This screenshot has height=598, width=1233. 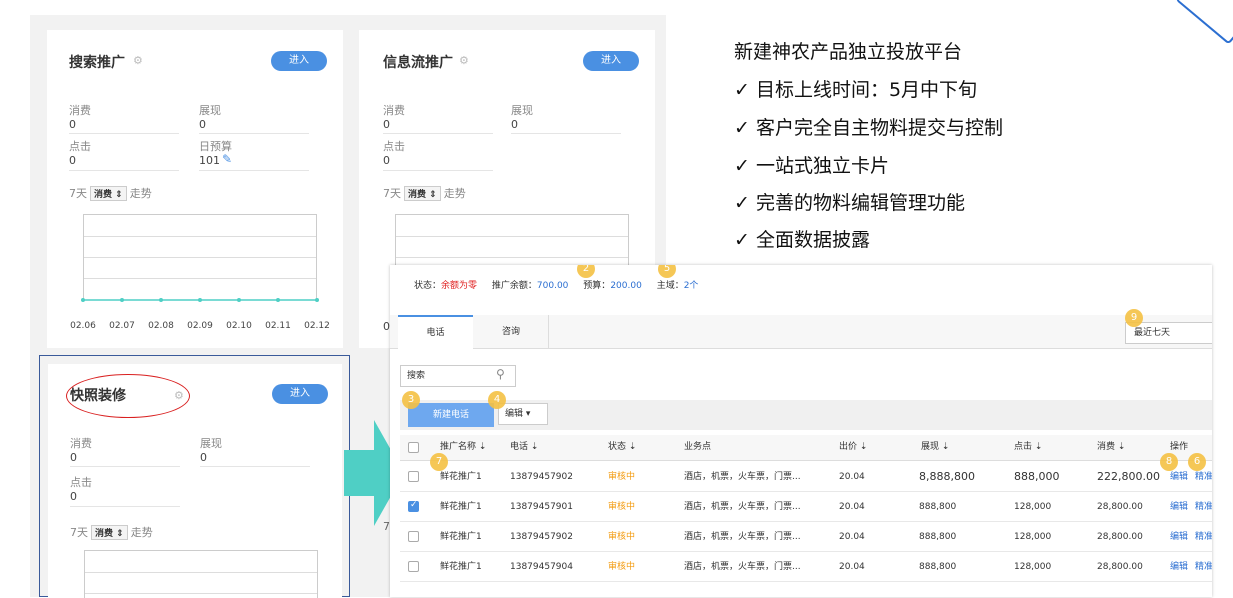 What do you see at coordinates (802, 240) in the screenshot?
I see `feature-item: ✓ 全面数据披露` at bounding box center [802, 240].